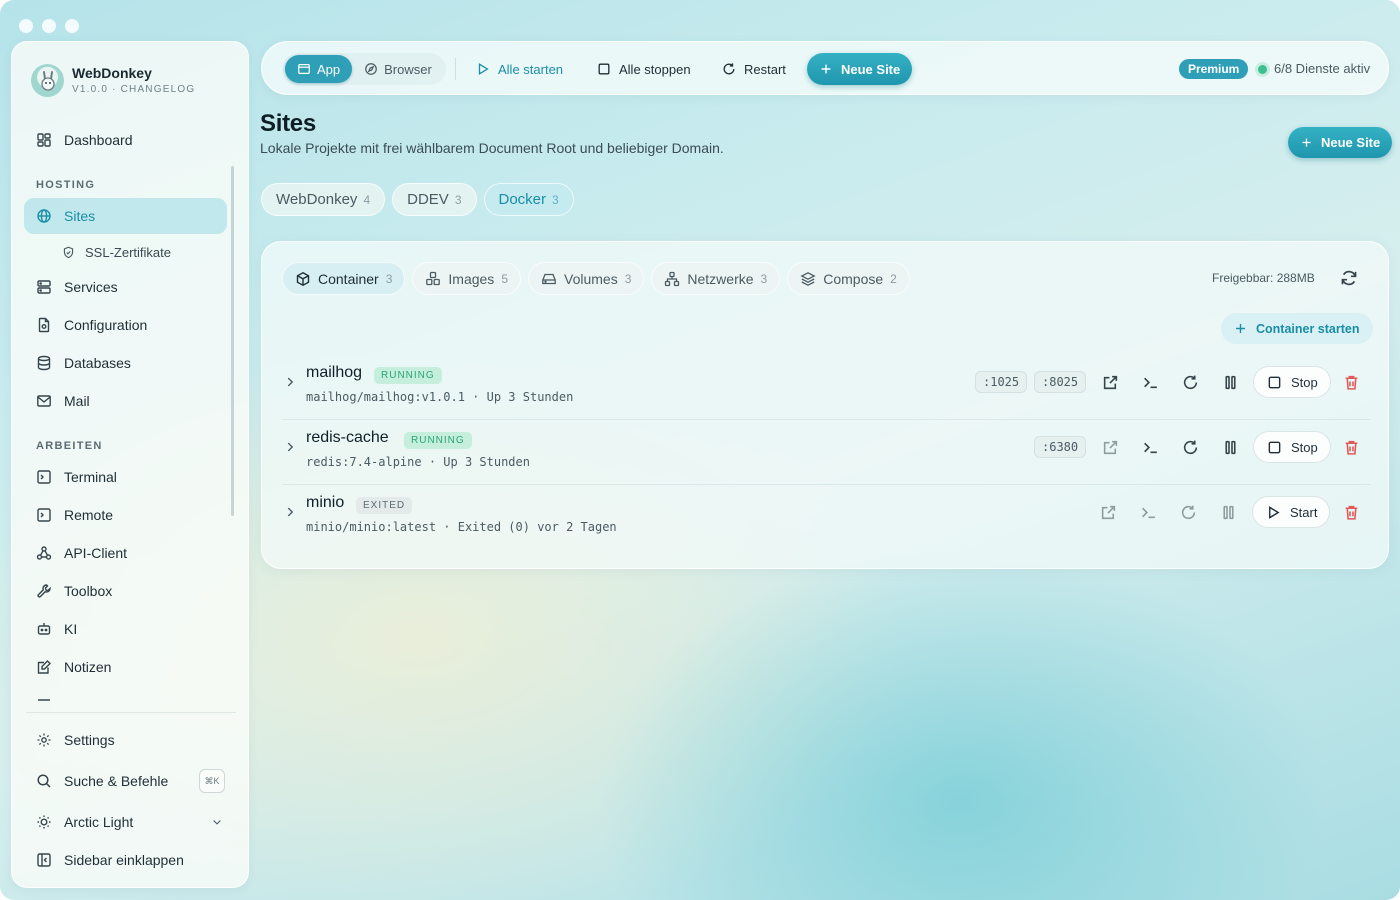 This screenshot has height=900, width=1400. I want to click on tab-images: Images 5, so click(466, 278).